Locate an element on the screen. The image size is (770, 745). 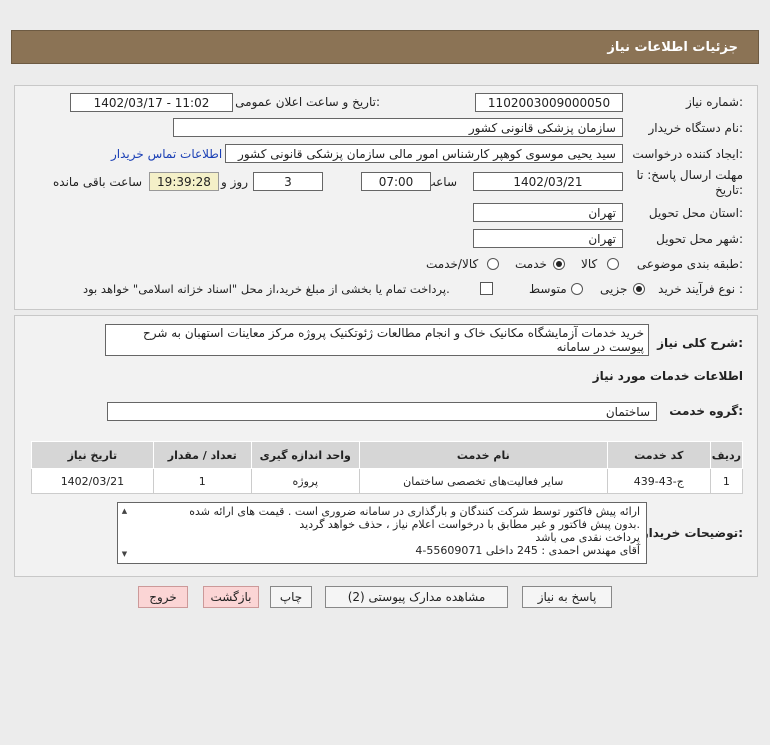
notes-line: پرداخت نقدی می باشد is located at coordinates (587, 537).